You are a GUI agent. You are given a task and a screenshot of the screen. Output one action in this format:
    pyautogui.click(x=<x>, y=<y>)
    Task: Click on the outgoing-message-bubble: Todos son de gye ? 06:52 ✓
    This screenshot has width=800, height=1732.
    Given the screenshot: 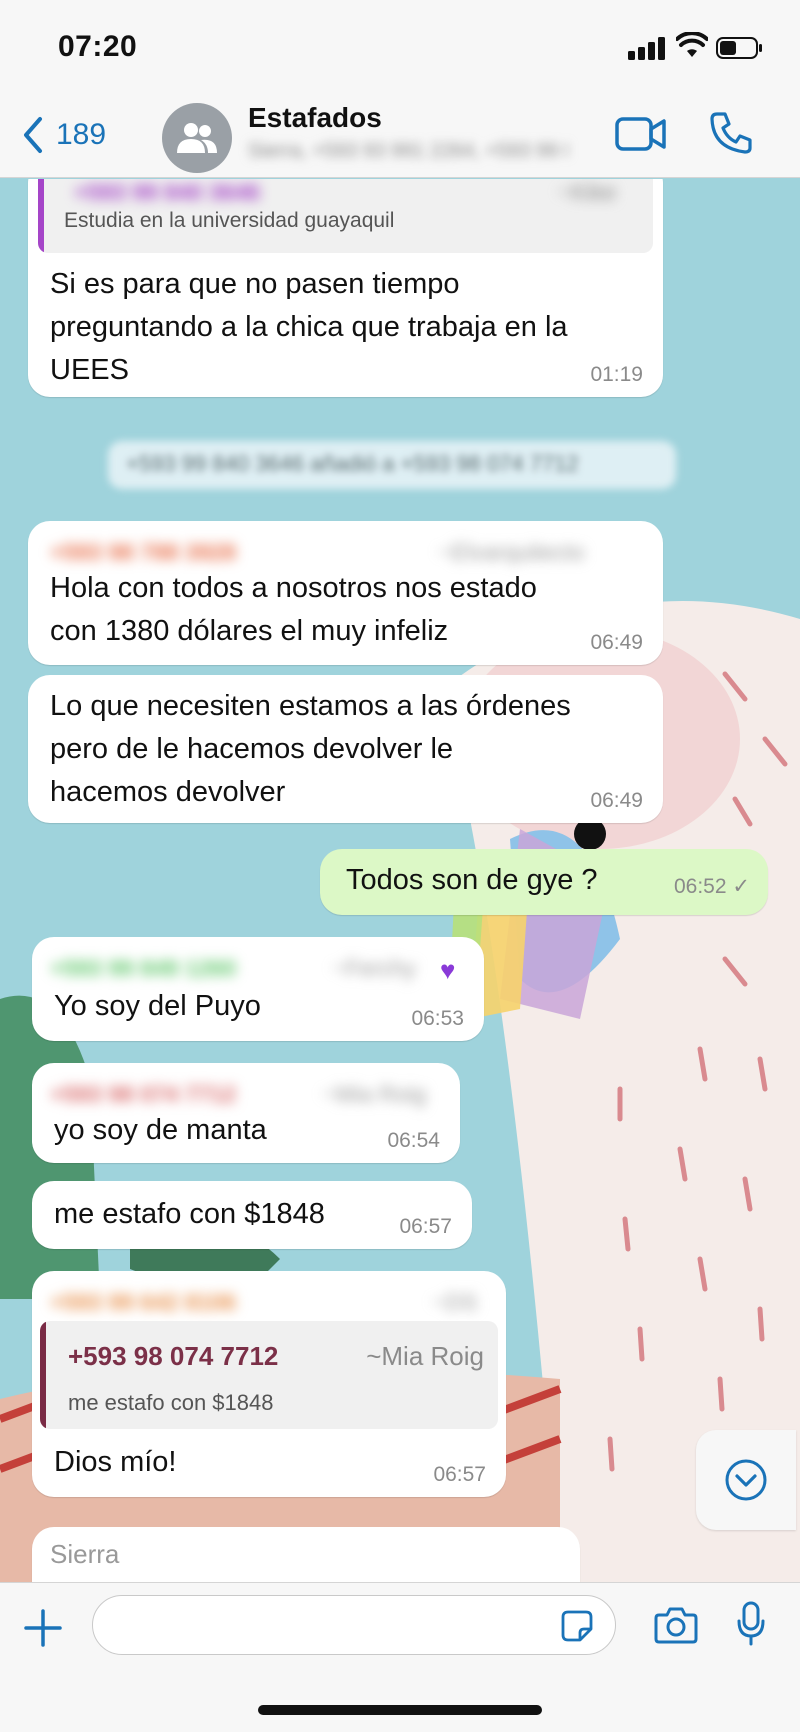 What is the action you would take?
    pyautogui.click(x=544, y=882)
    